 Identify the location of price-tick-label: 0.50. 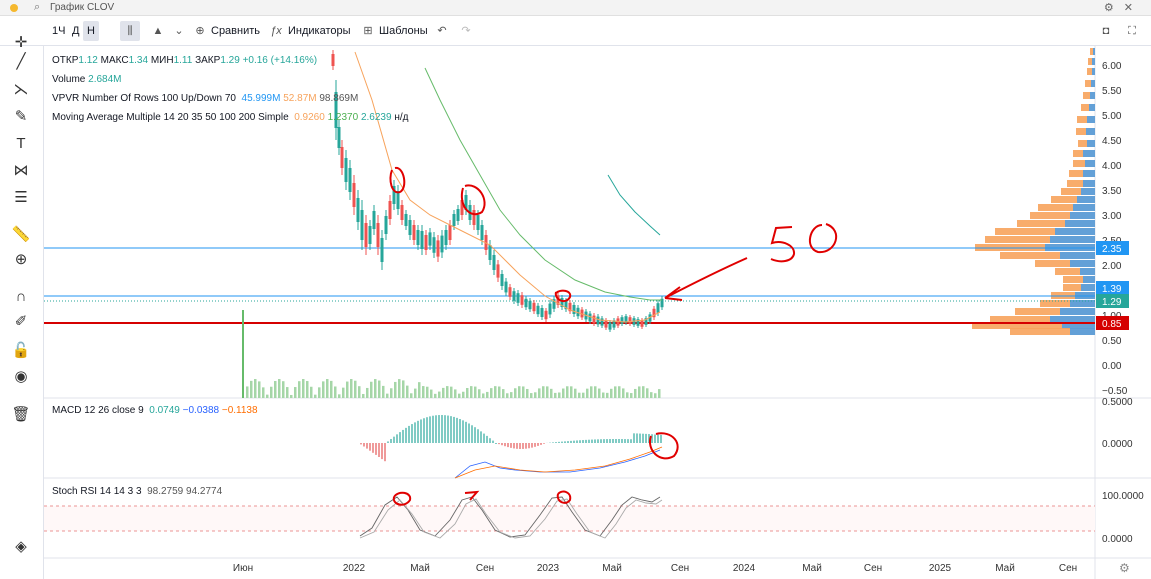
(1112, 341).